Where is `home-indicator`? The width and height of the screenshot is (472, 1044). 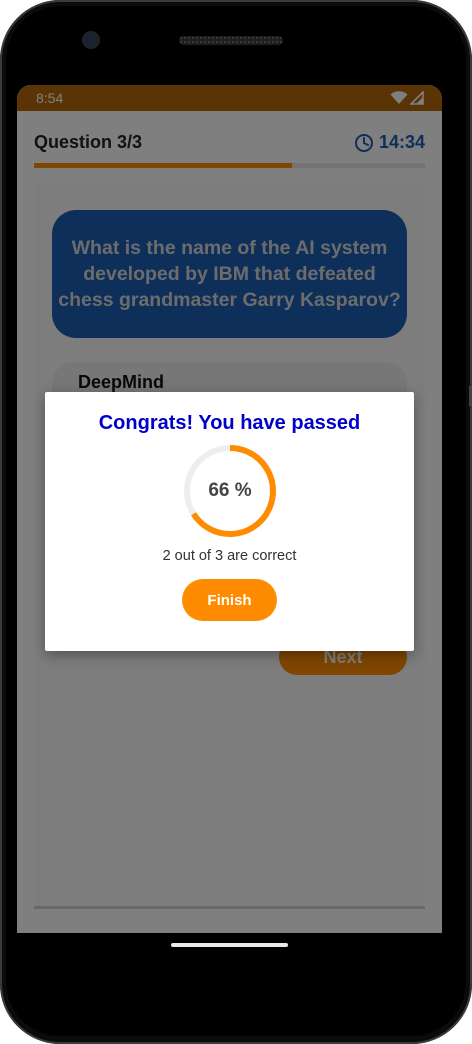 home-indicator is located at coordinates (229, 945).